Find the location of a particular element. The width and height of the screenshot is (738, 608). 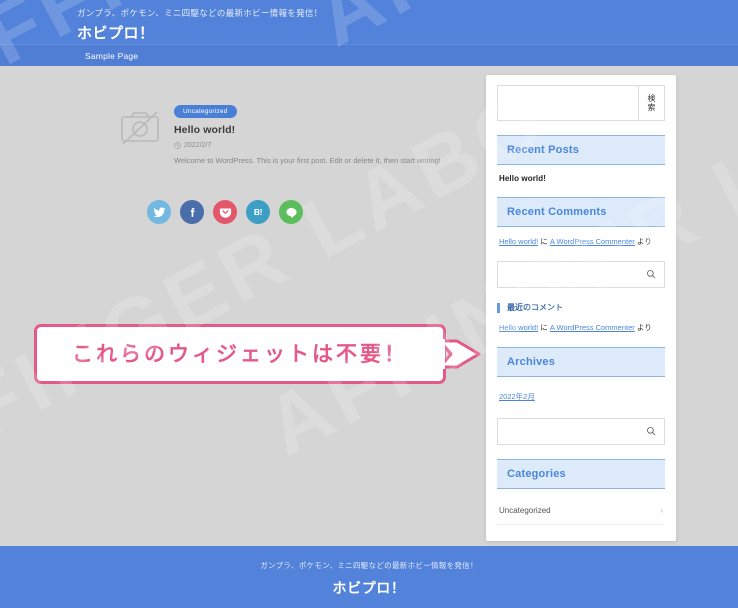

sidebar-search-bottom is located at coordinates (581, 432).